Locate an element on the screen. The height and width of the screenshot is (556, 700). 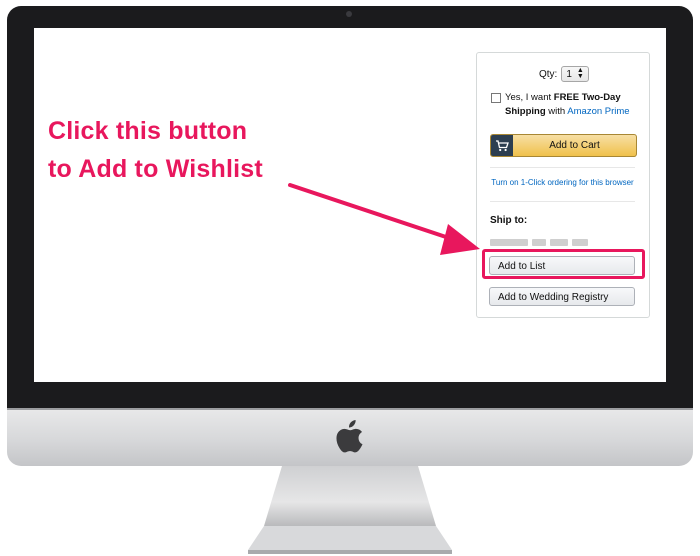
add-to-list-highlight is located at coordinates (563, 264).